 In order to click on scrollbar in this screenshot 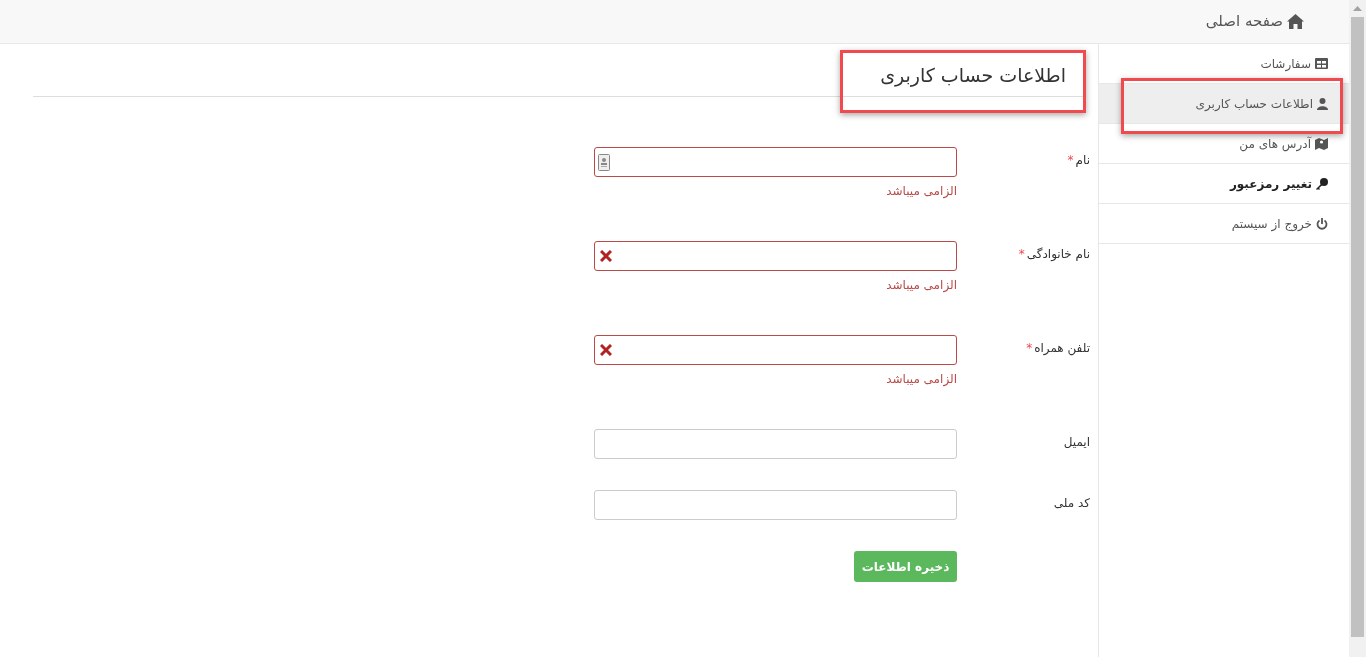, I will do `click(1357, 328)`.